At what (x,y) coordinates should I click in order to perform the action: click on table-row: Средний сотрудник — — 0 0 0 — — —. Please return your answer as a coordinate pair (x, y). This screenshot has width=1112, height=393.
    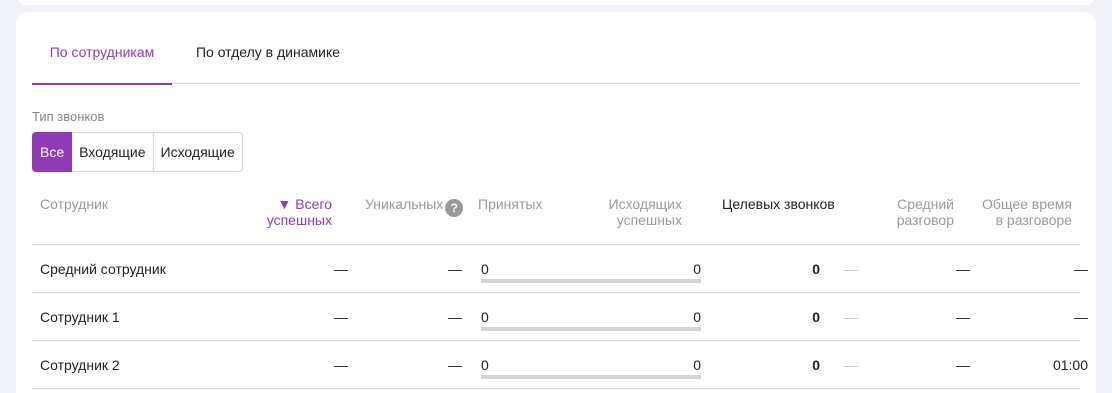
    Looking at the image, I should click on (560, 269).